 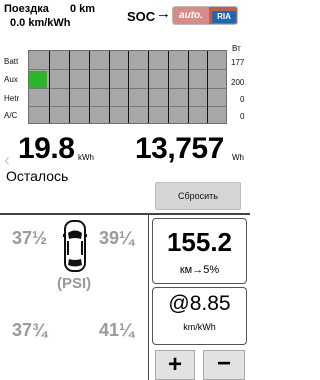 I want to click on range-estimate-box: 155.2 км→5%, so click(x=199, y=251).